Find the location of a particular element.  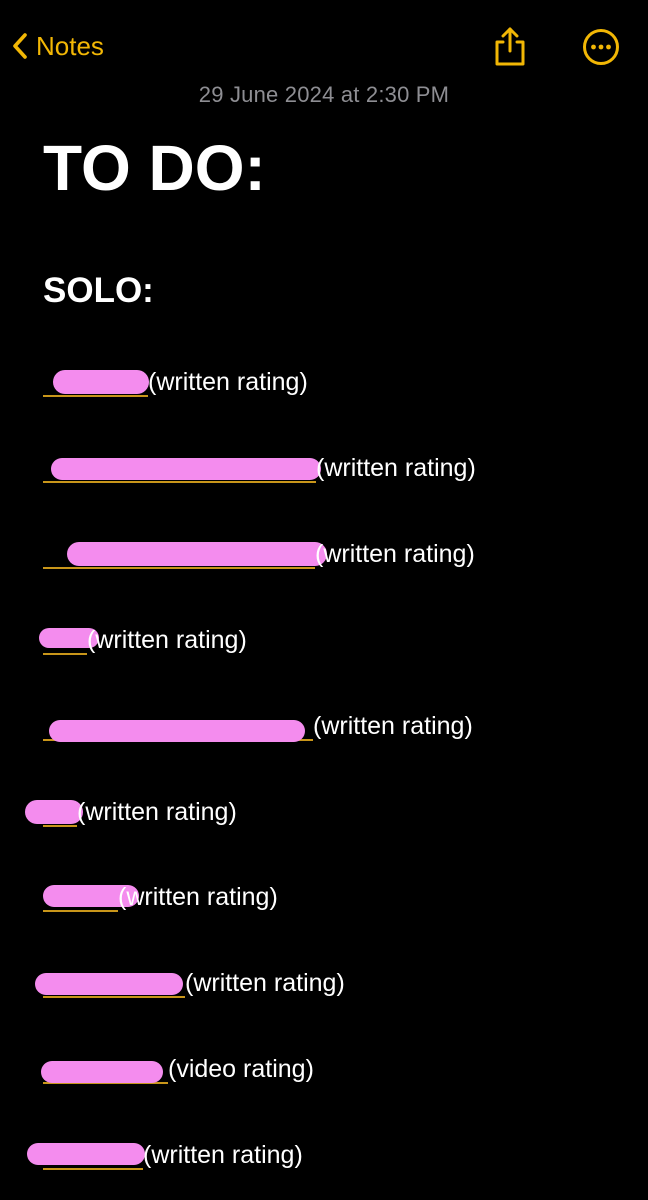

note-date: 29 June 2024 at 2:30 PM is located at coordinates (324, 94).